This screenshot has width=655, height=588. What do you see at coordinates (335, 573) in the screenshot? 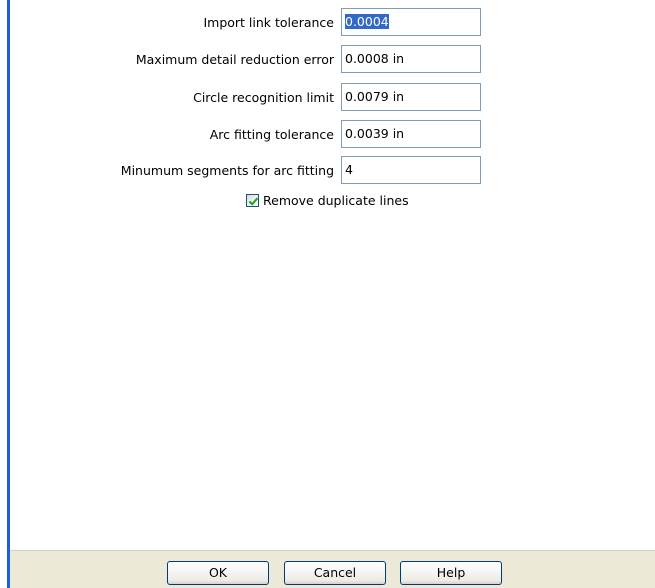
I see `cancel-button: Cancel` at bounding box center [335, 573].